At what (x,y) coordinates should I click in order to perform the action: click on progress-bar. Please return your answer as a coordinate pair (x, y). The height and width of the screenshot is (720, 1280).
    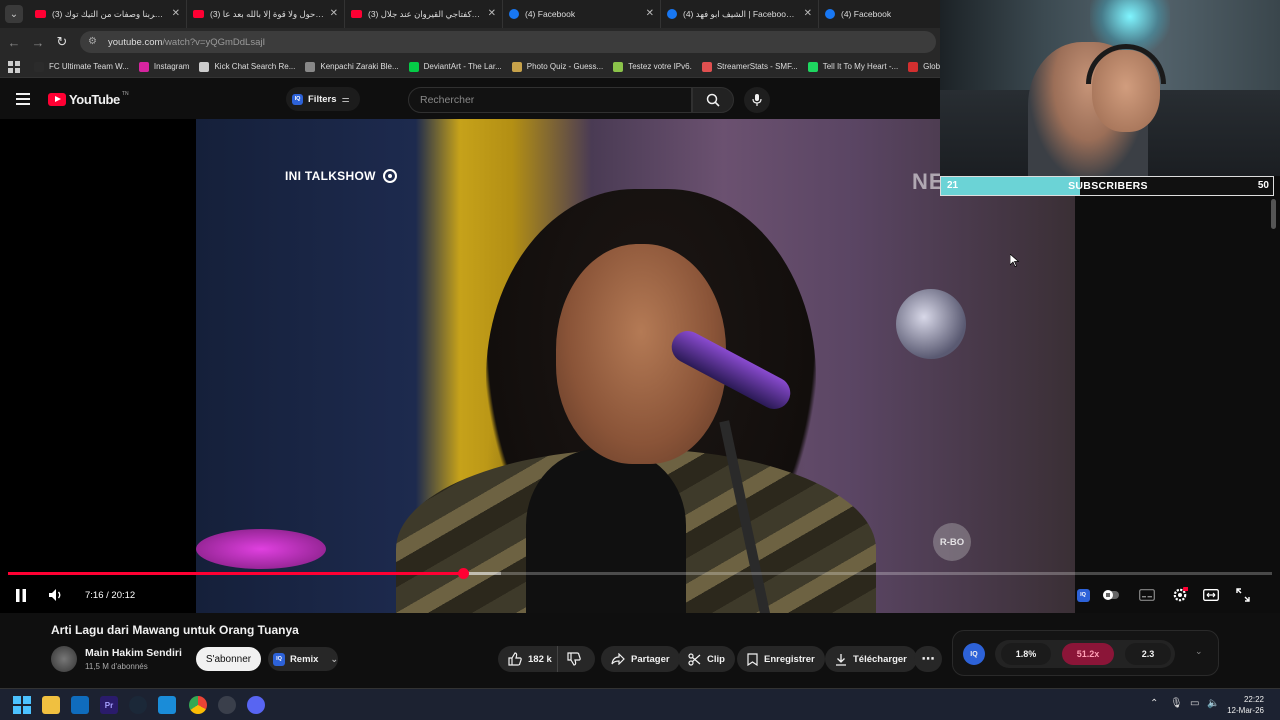
    Looking at the image, I should click on (640, 573).